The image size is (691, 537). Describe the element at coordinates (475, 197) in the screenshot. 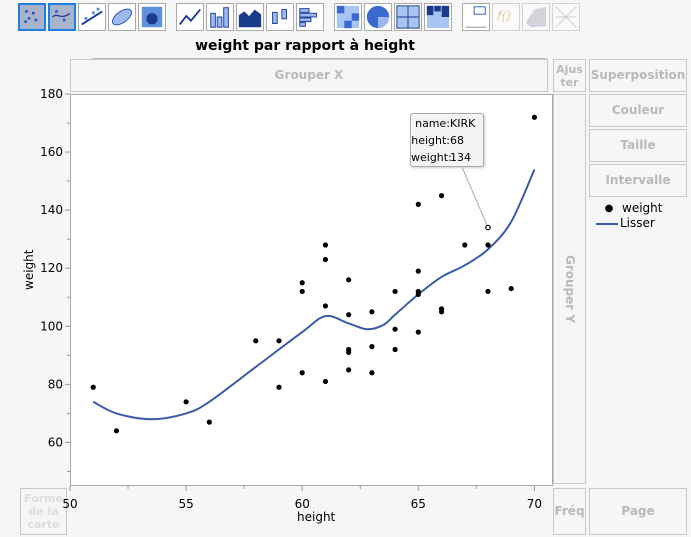

I see `tooltip-leader-line` at that location.